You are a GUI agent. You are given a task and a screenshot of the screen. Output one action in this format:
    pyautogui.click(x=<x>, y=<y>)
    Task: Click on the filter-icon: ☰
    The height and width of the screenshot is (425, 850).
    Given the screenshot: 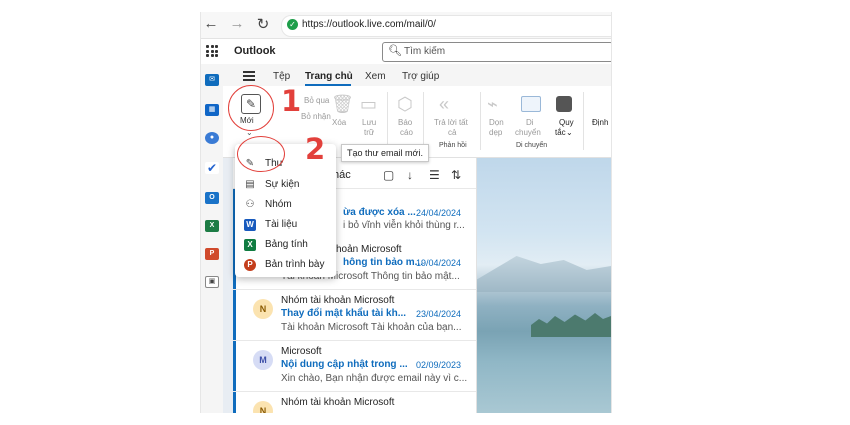 What is the action you would take?
    pyautogui.click(x=434, y=175)
    